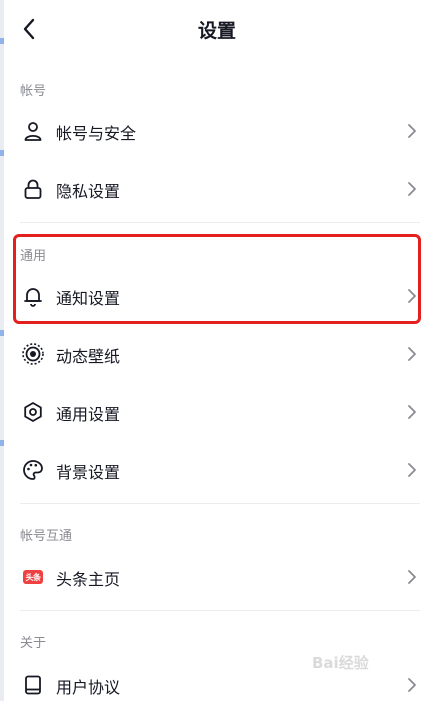 Image resolution: width=434 pixels, height=701 pixels. I want to click on settings-item-toutiao: 头条 头条主页, so click(217, 577).